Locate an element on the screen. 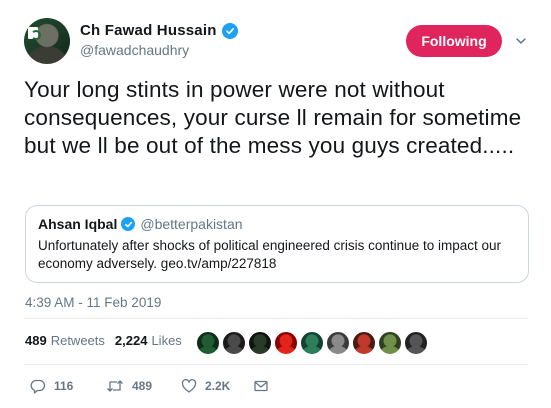  envelope-icon is located at coordinates (261, 386).